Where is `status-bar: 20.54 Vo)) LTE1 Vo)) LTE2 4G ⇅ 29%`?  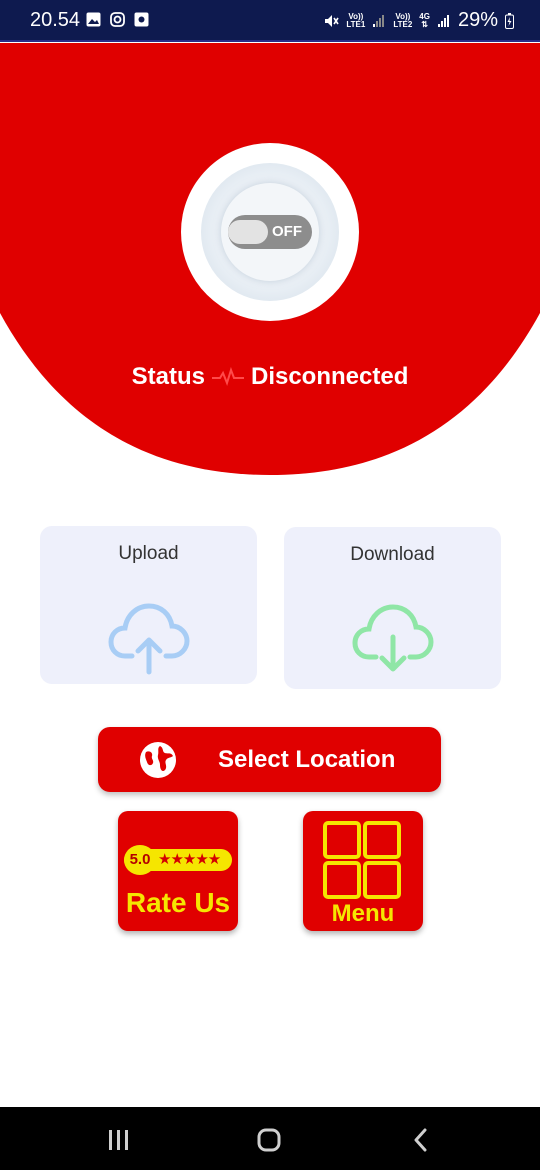
status-bar: 20.54 Vo)) LTE1 Vo)) LTE2 4G ⇅ 29% is located at coordinates (270, 21).